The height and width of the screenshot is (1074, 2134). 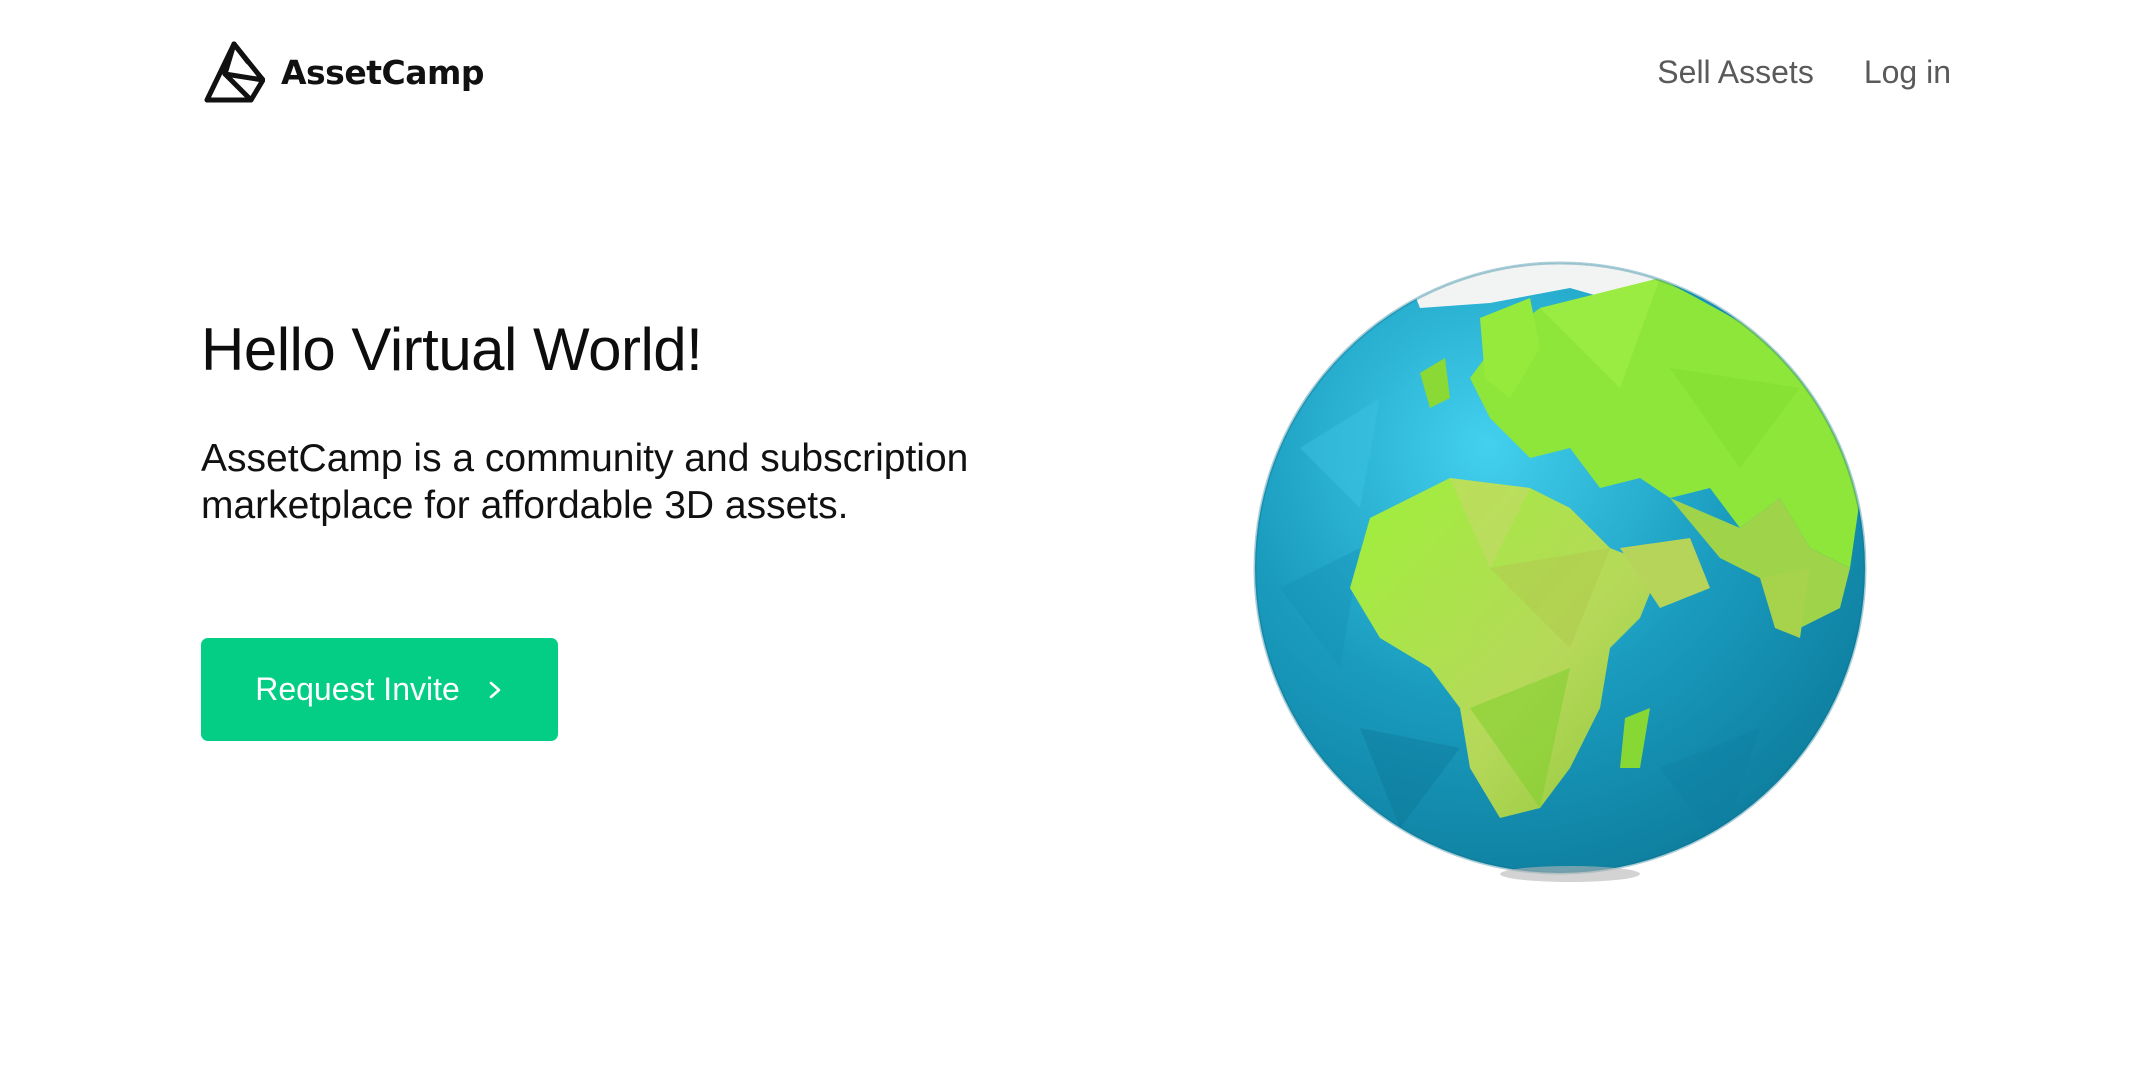 What do you see at coordinates (452, 349) in the screenshot?
I see `hero-title: Hello Virtual World!` at bounding box center [452, 349].